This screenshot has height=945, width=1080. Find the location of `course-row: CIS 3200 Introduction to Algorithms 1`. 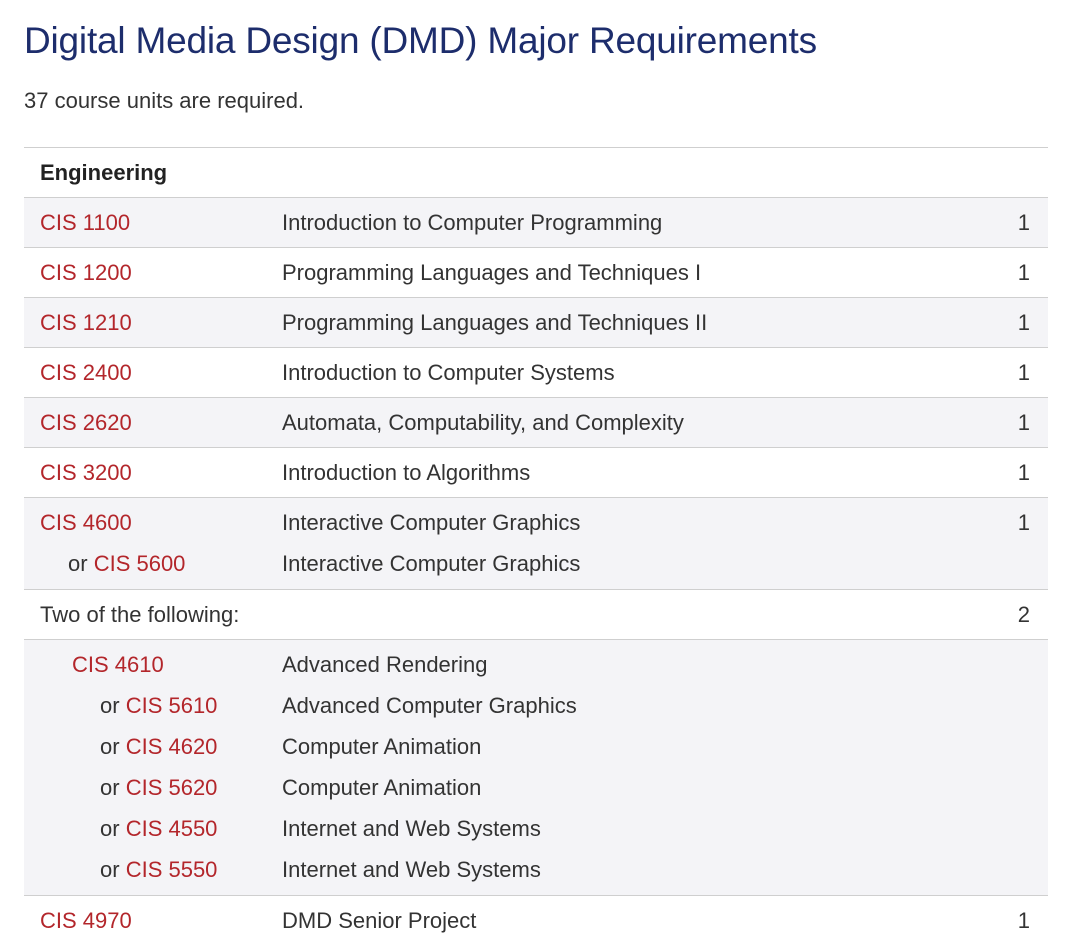

course-row: CIS 3200 Introduction to Algorithms 1 is located at coordinates (536, 473).